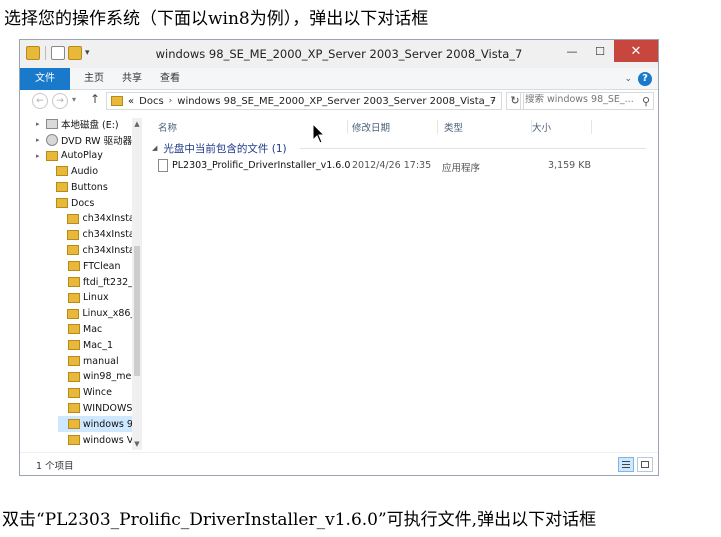  Describe the element at coordinates (132, 79) in the screenshot. I see `tab-share: 共享` at that location.